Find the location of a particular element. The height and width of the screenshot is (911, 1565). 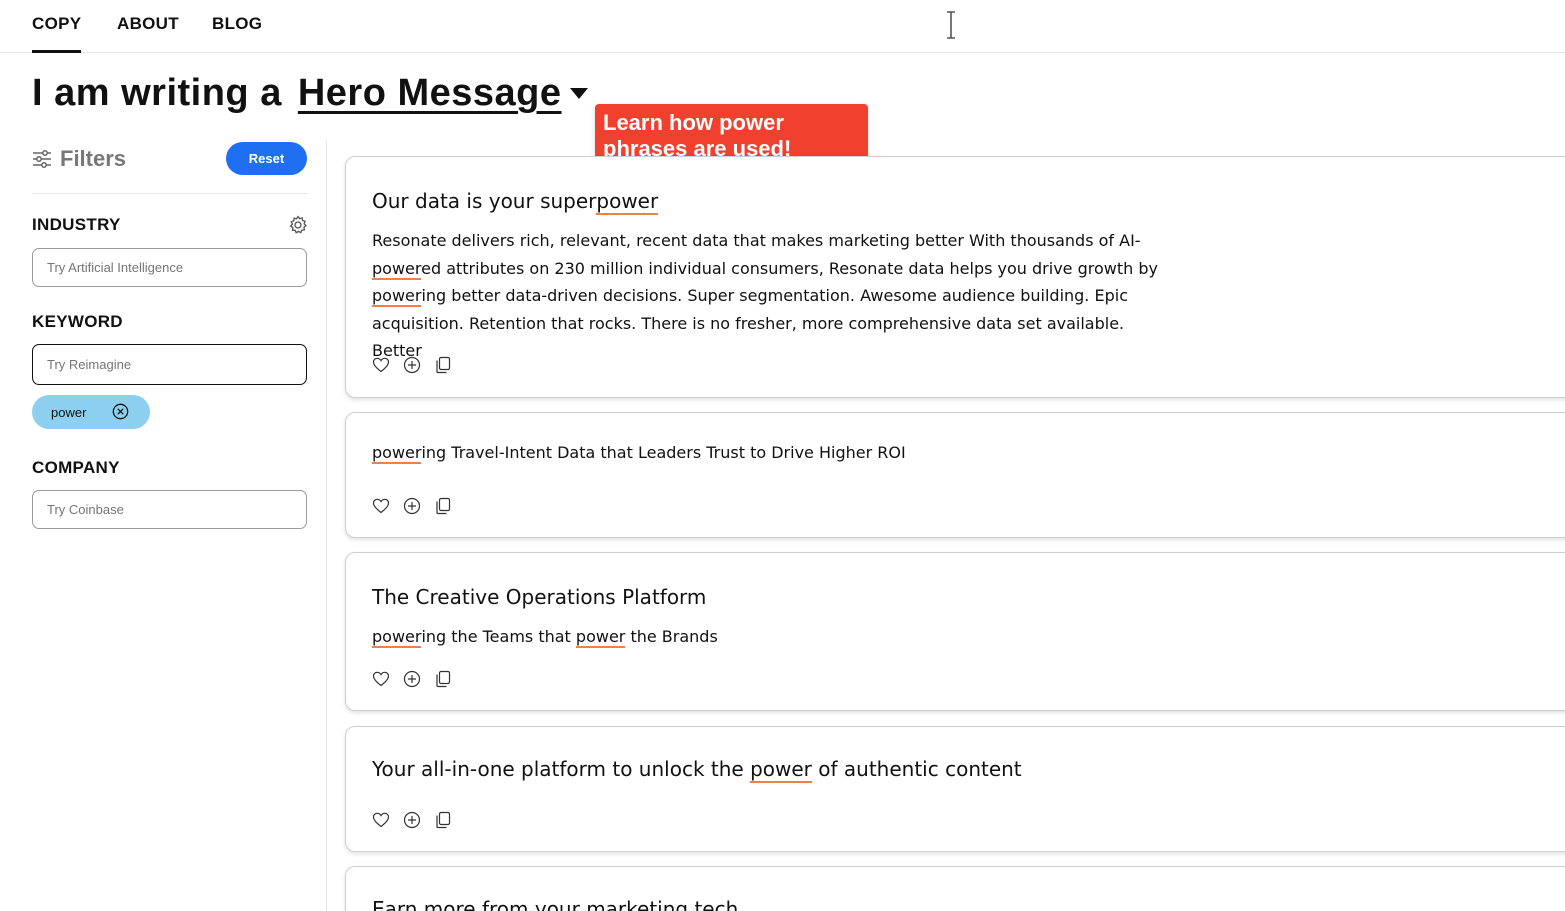

page-heading: I am writing a Hero Message is located at coordinates (310, 93).